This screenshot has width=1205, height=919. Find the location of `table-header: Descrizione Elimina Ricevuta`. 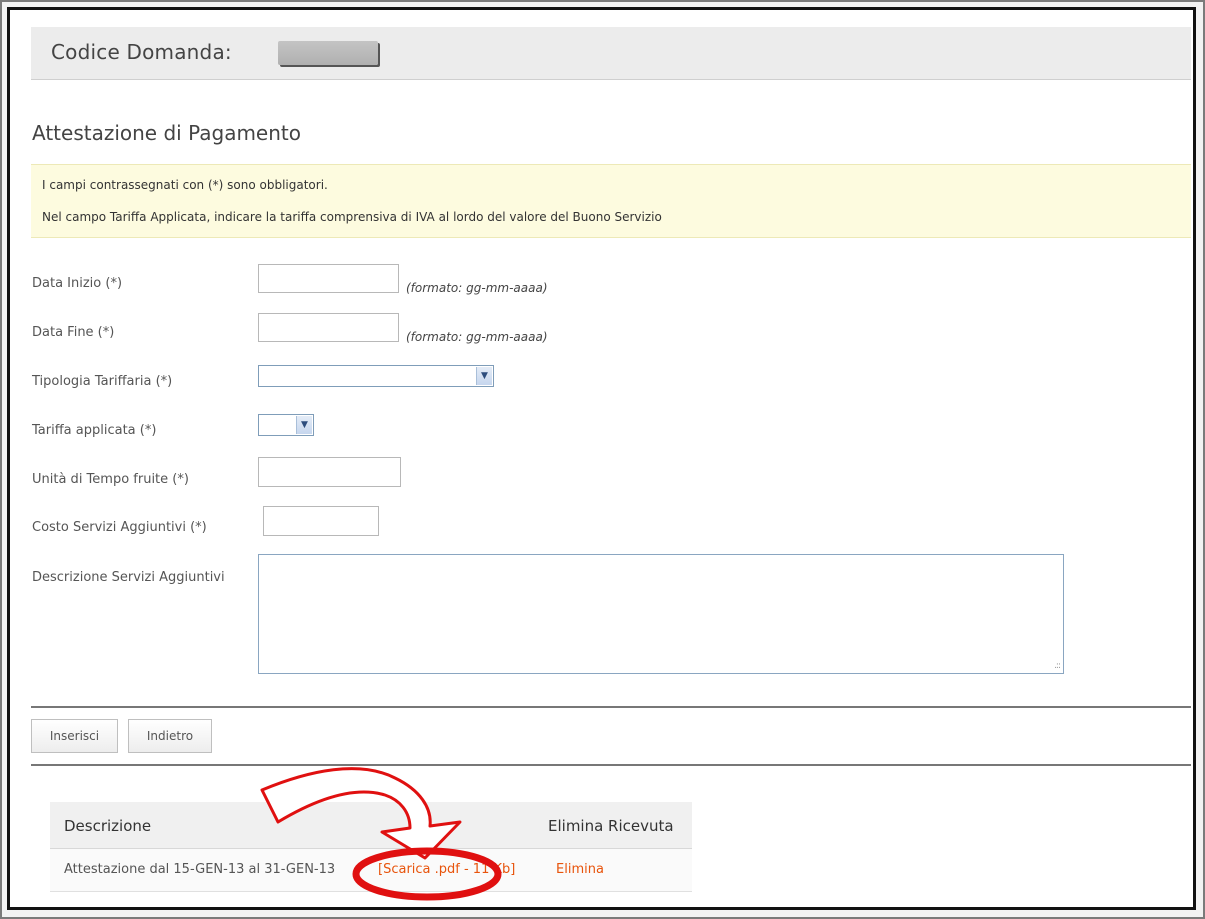

table-header: Descrizione Elimina Ricevuta is located at coordinates (371, 825).